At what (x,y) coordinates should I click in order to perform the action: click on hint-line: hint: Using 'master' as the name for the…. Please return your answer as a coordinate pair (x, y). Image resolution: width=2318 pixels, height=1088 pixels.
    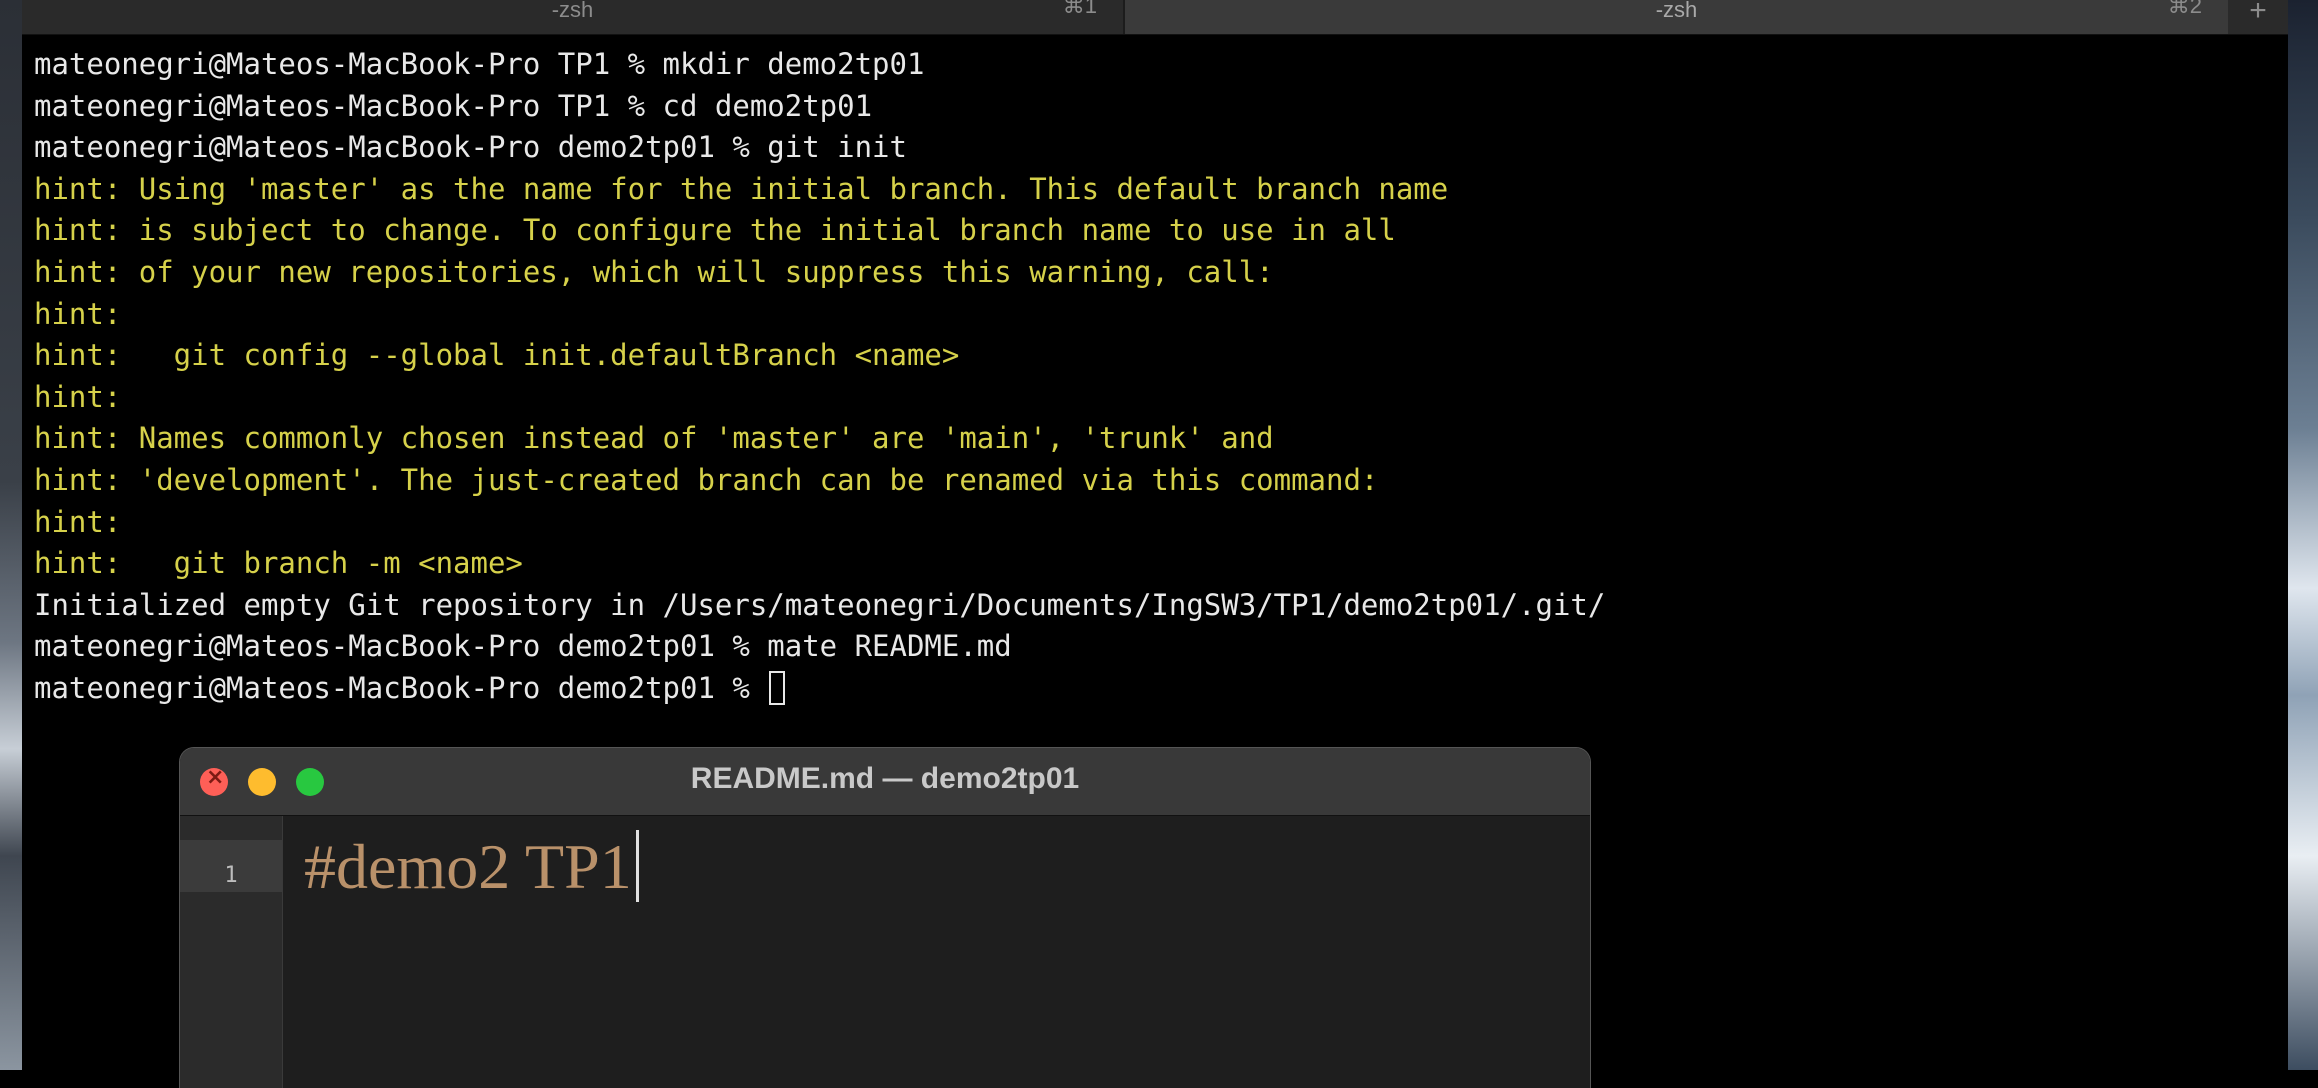
    Looking at the image, I should click on (741, 188).